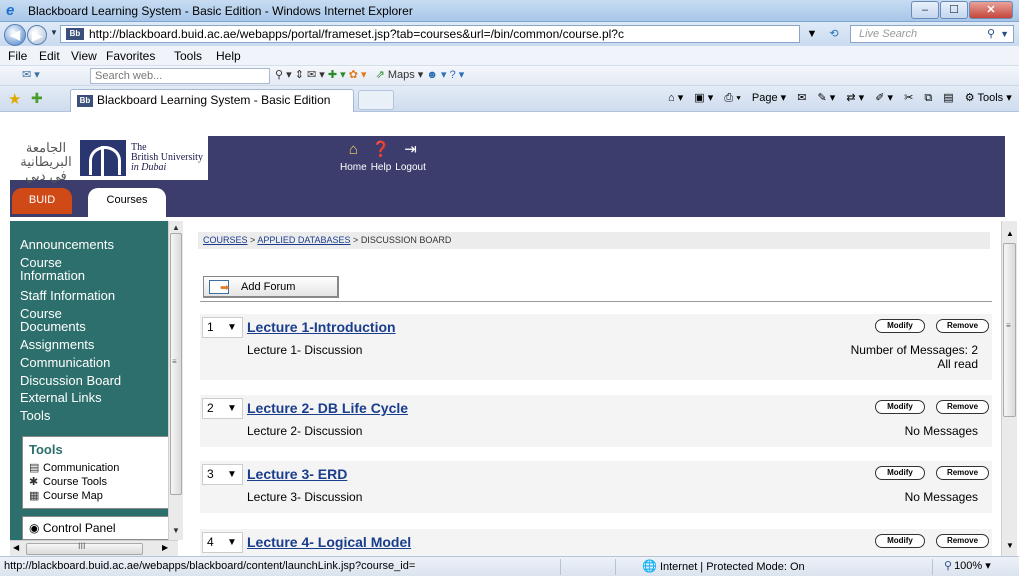 This screenshot has width=1019, height=576. Describe the element at coordinates (228, 56) in the screenshot. I see `menu-help: Help` at that location.